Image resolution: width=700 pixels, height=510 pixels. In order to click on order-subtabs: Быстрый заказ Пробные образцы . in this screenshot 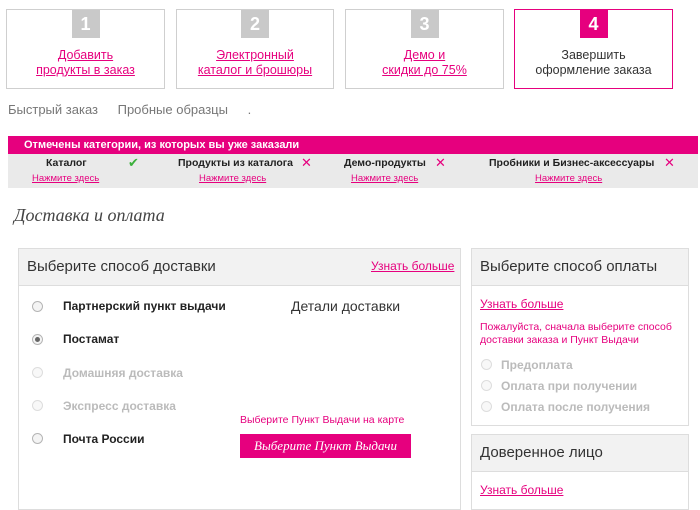, I will do `click(137, 109)`.